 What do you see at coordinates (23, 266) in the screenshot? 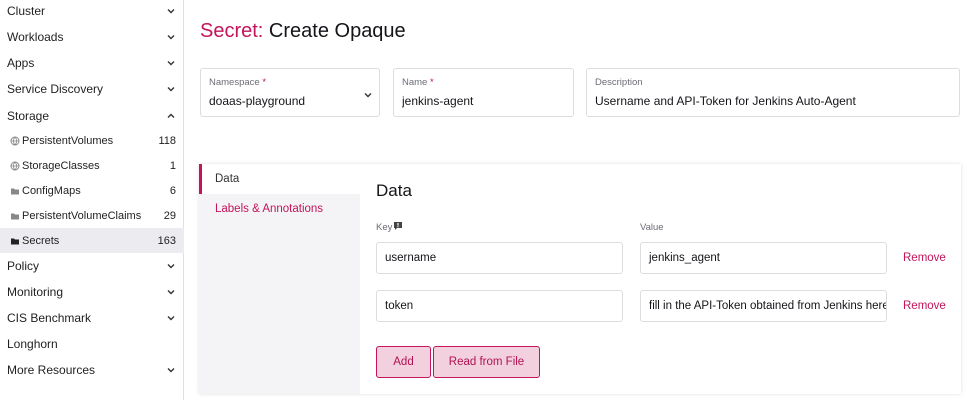
I see `sidebar-group-label: Policy` at bounding box center [23, 266].